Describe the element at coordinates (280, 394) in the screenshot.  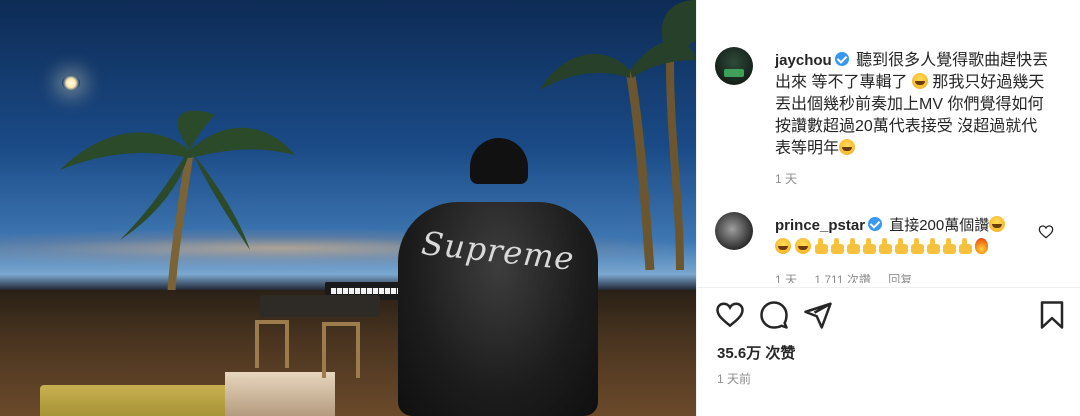
I see `patio-wall` at that location.